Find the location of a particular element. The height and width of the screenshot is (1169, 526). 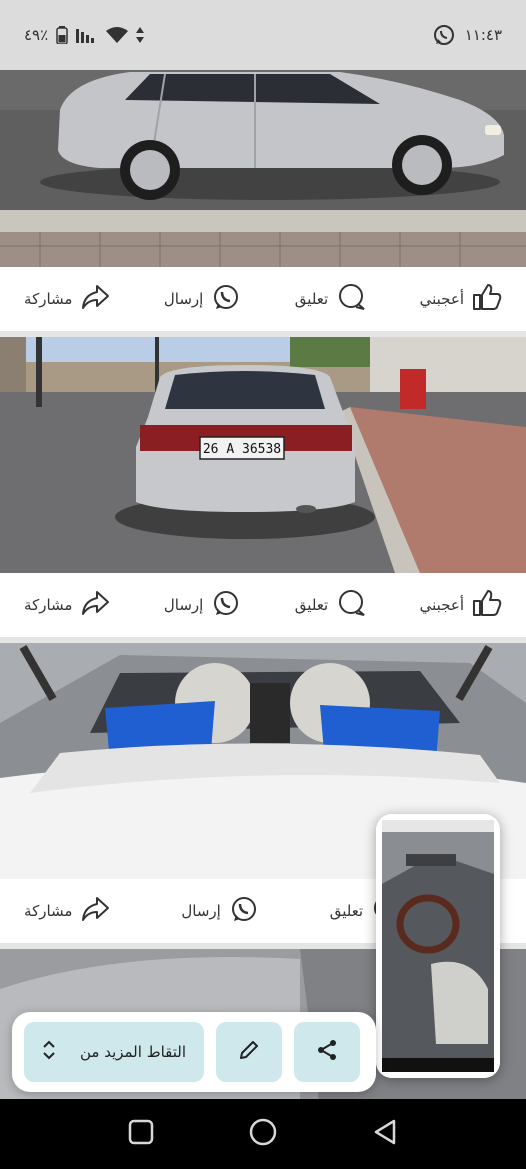

post-1-actions: أعجبني تعليق إرسال مشاركة is located at coordinates (263, 299).